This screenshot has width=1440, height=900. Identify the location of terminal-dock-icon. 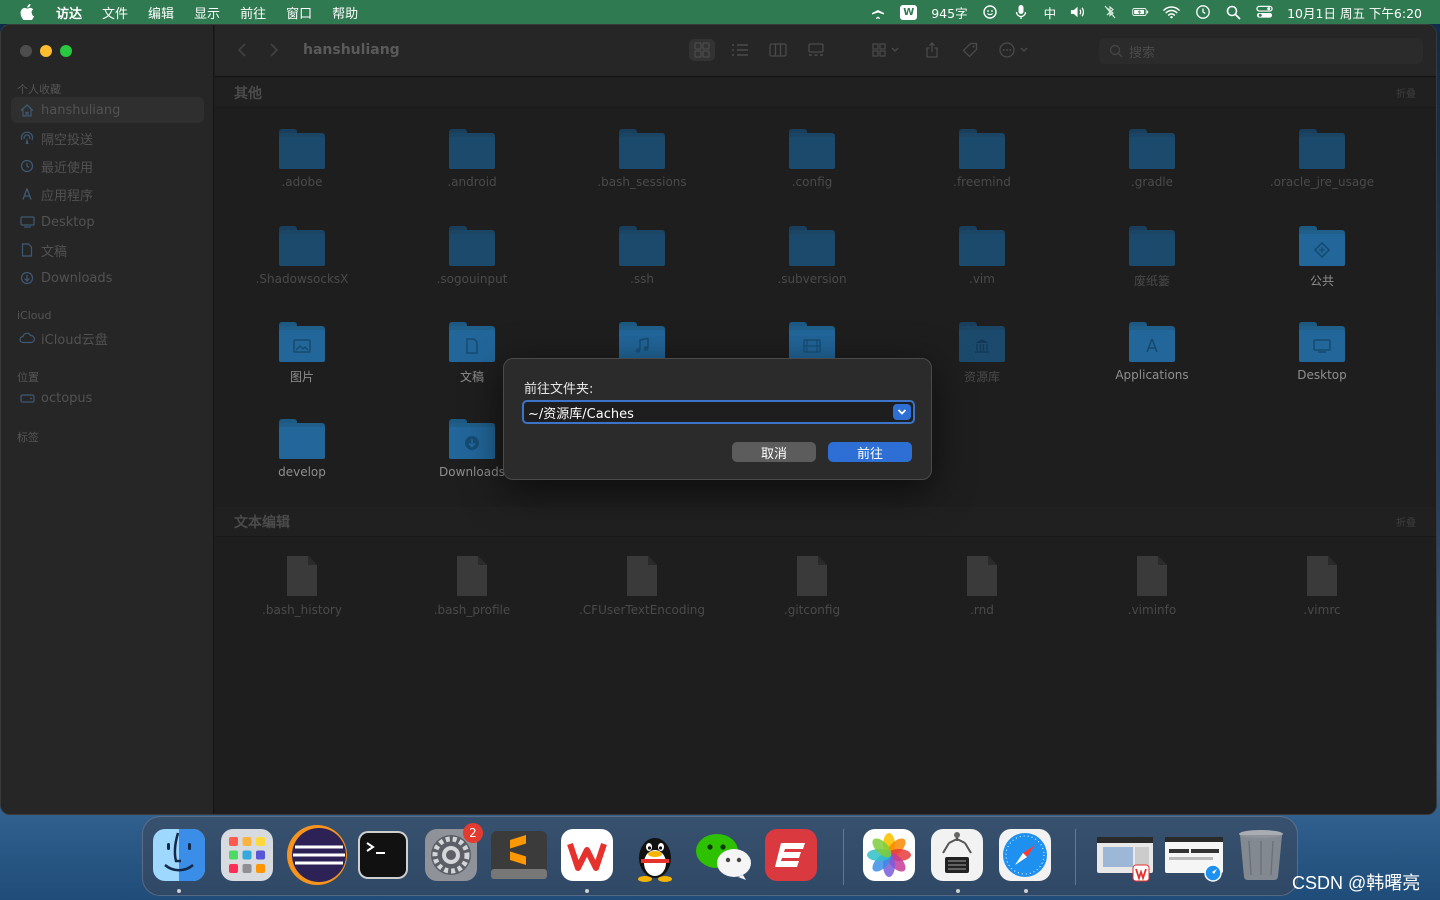
(383, 855).